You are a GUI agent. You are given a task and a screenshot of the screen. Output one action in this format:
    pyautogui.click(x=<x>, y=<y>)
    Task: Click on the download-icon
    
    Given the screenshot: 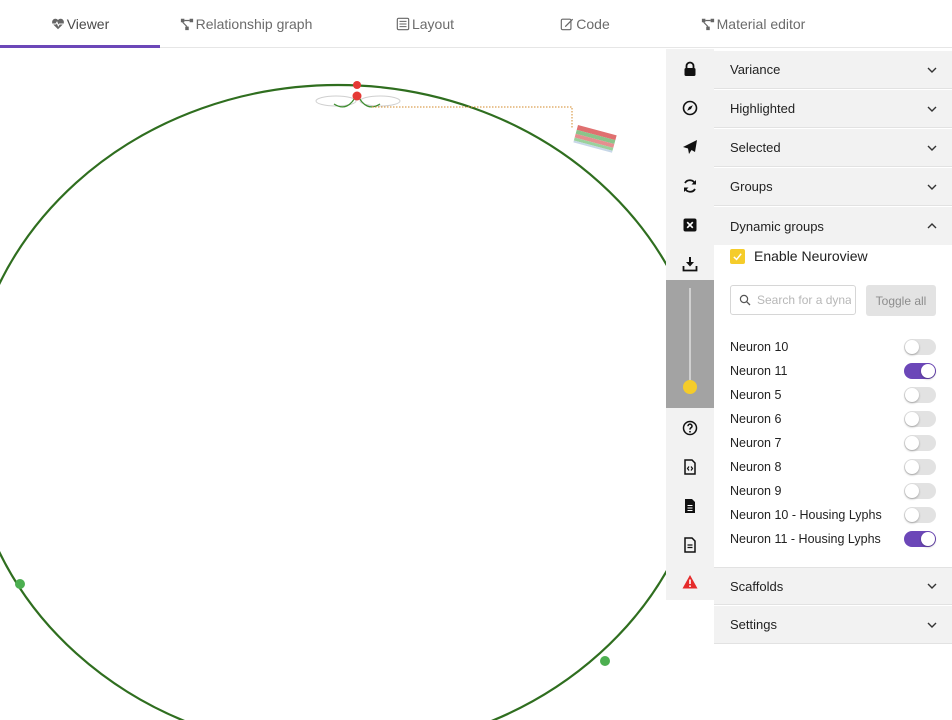 What is the action you would take?
    pyautogui.click(x=690, y=263)
    